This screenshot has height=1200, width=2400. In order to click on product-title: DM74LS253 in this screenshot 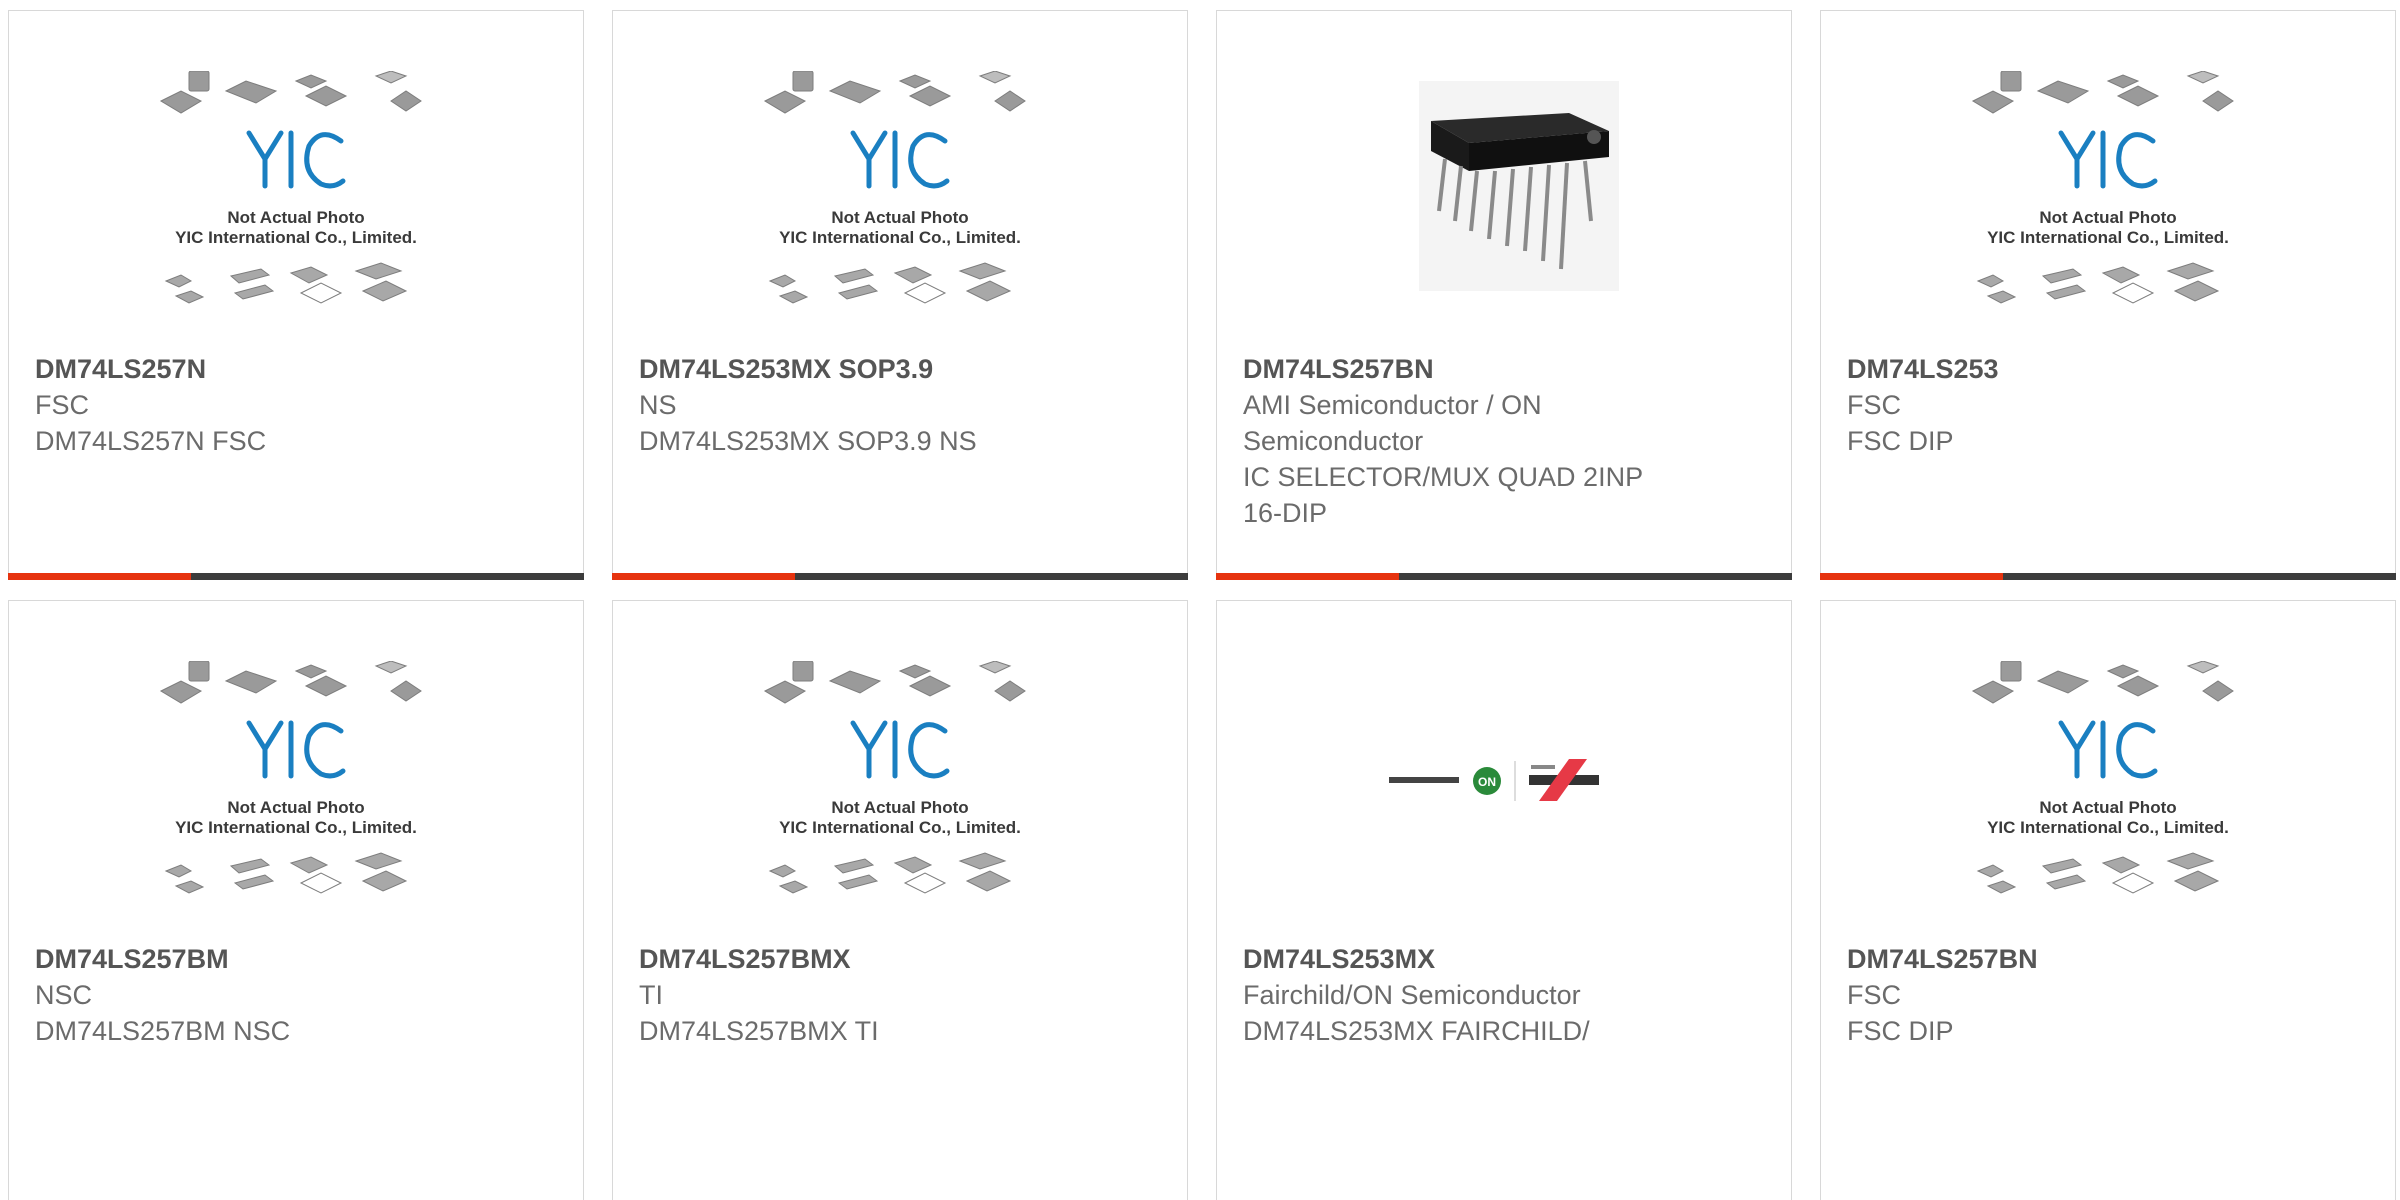, I will do `click(2108, 369)`.